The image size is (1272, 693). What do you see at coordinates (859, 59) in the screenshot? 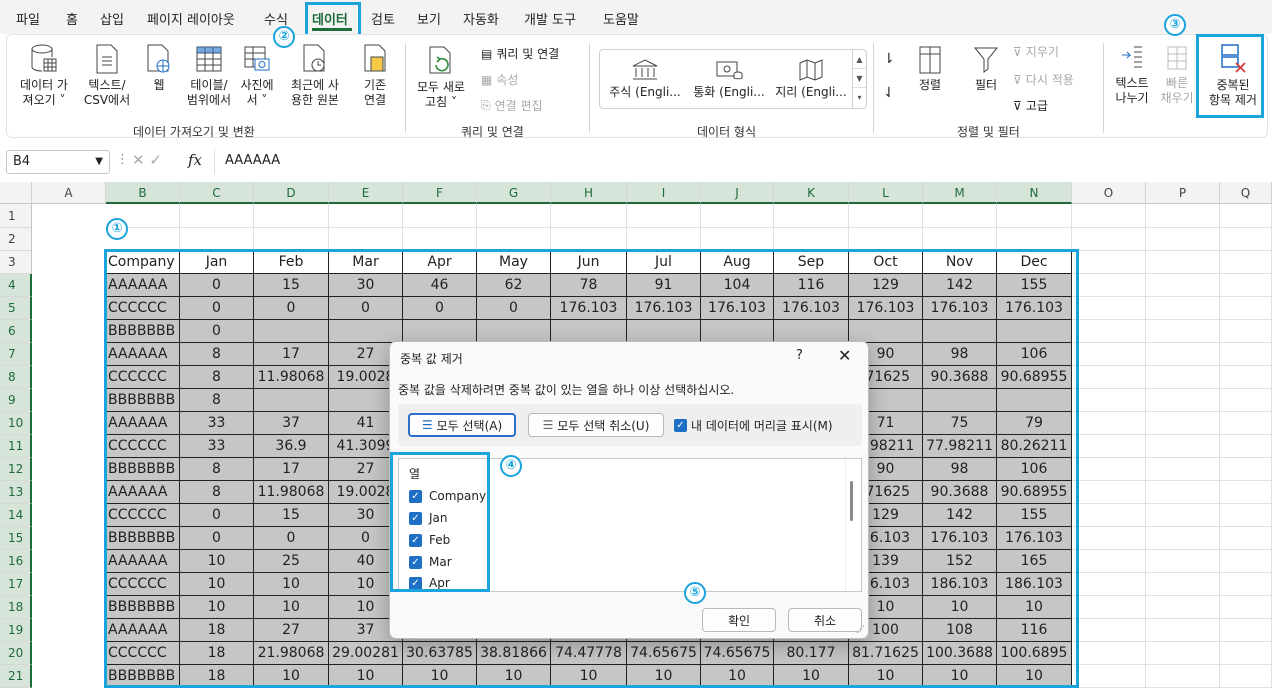
I see `gallery-up-icon: ▲` at bounding box center [859, 59].